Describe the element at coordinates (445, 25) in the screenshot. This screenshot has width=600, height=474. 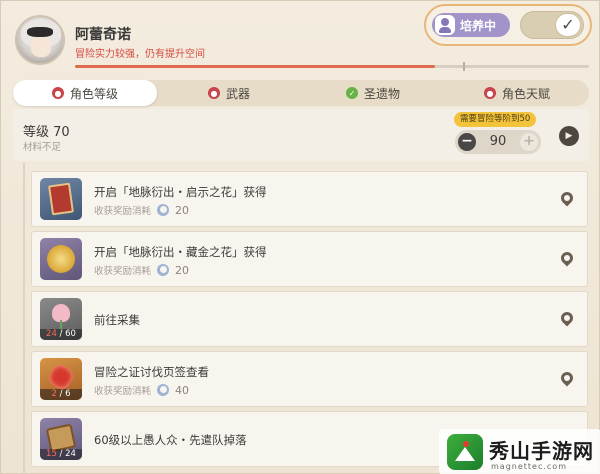
I see `character-card-icon` at that location.